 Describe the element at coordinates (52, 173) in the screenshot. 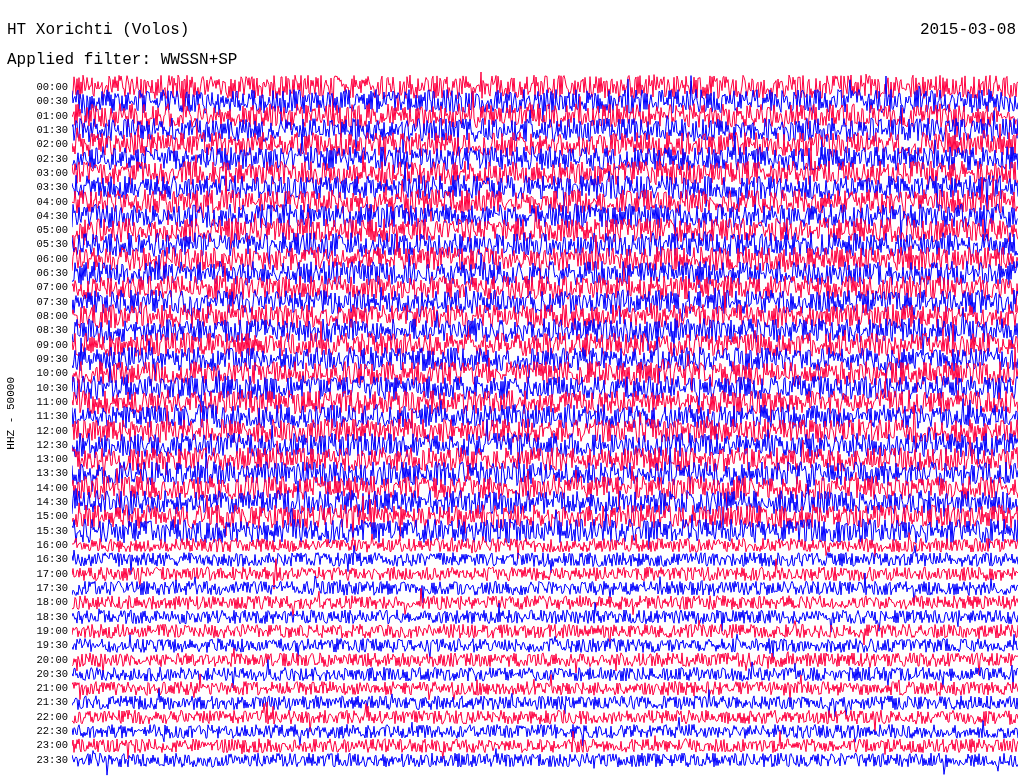

I see `time-label: 03:00` at that location.